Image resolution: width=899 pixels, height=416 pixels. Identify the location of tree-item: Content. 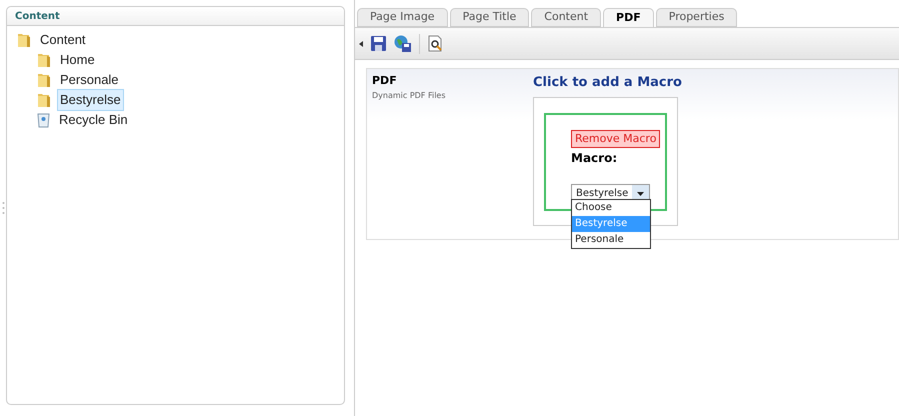
(63, 40).